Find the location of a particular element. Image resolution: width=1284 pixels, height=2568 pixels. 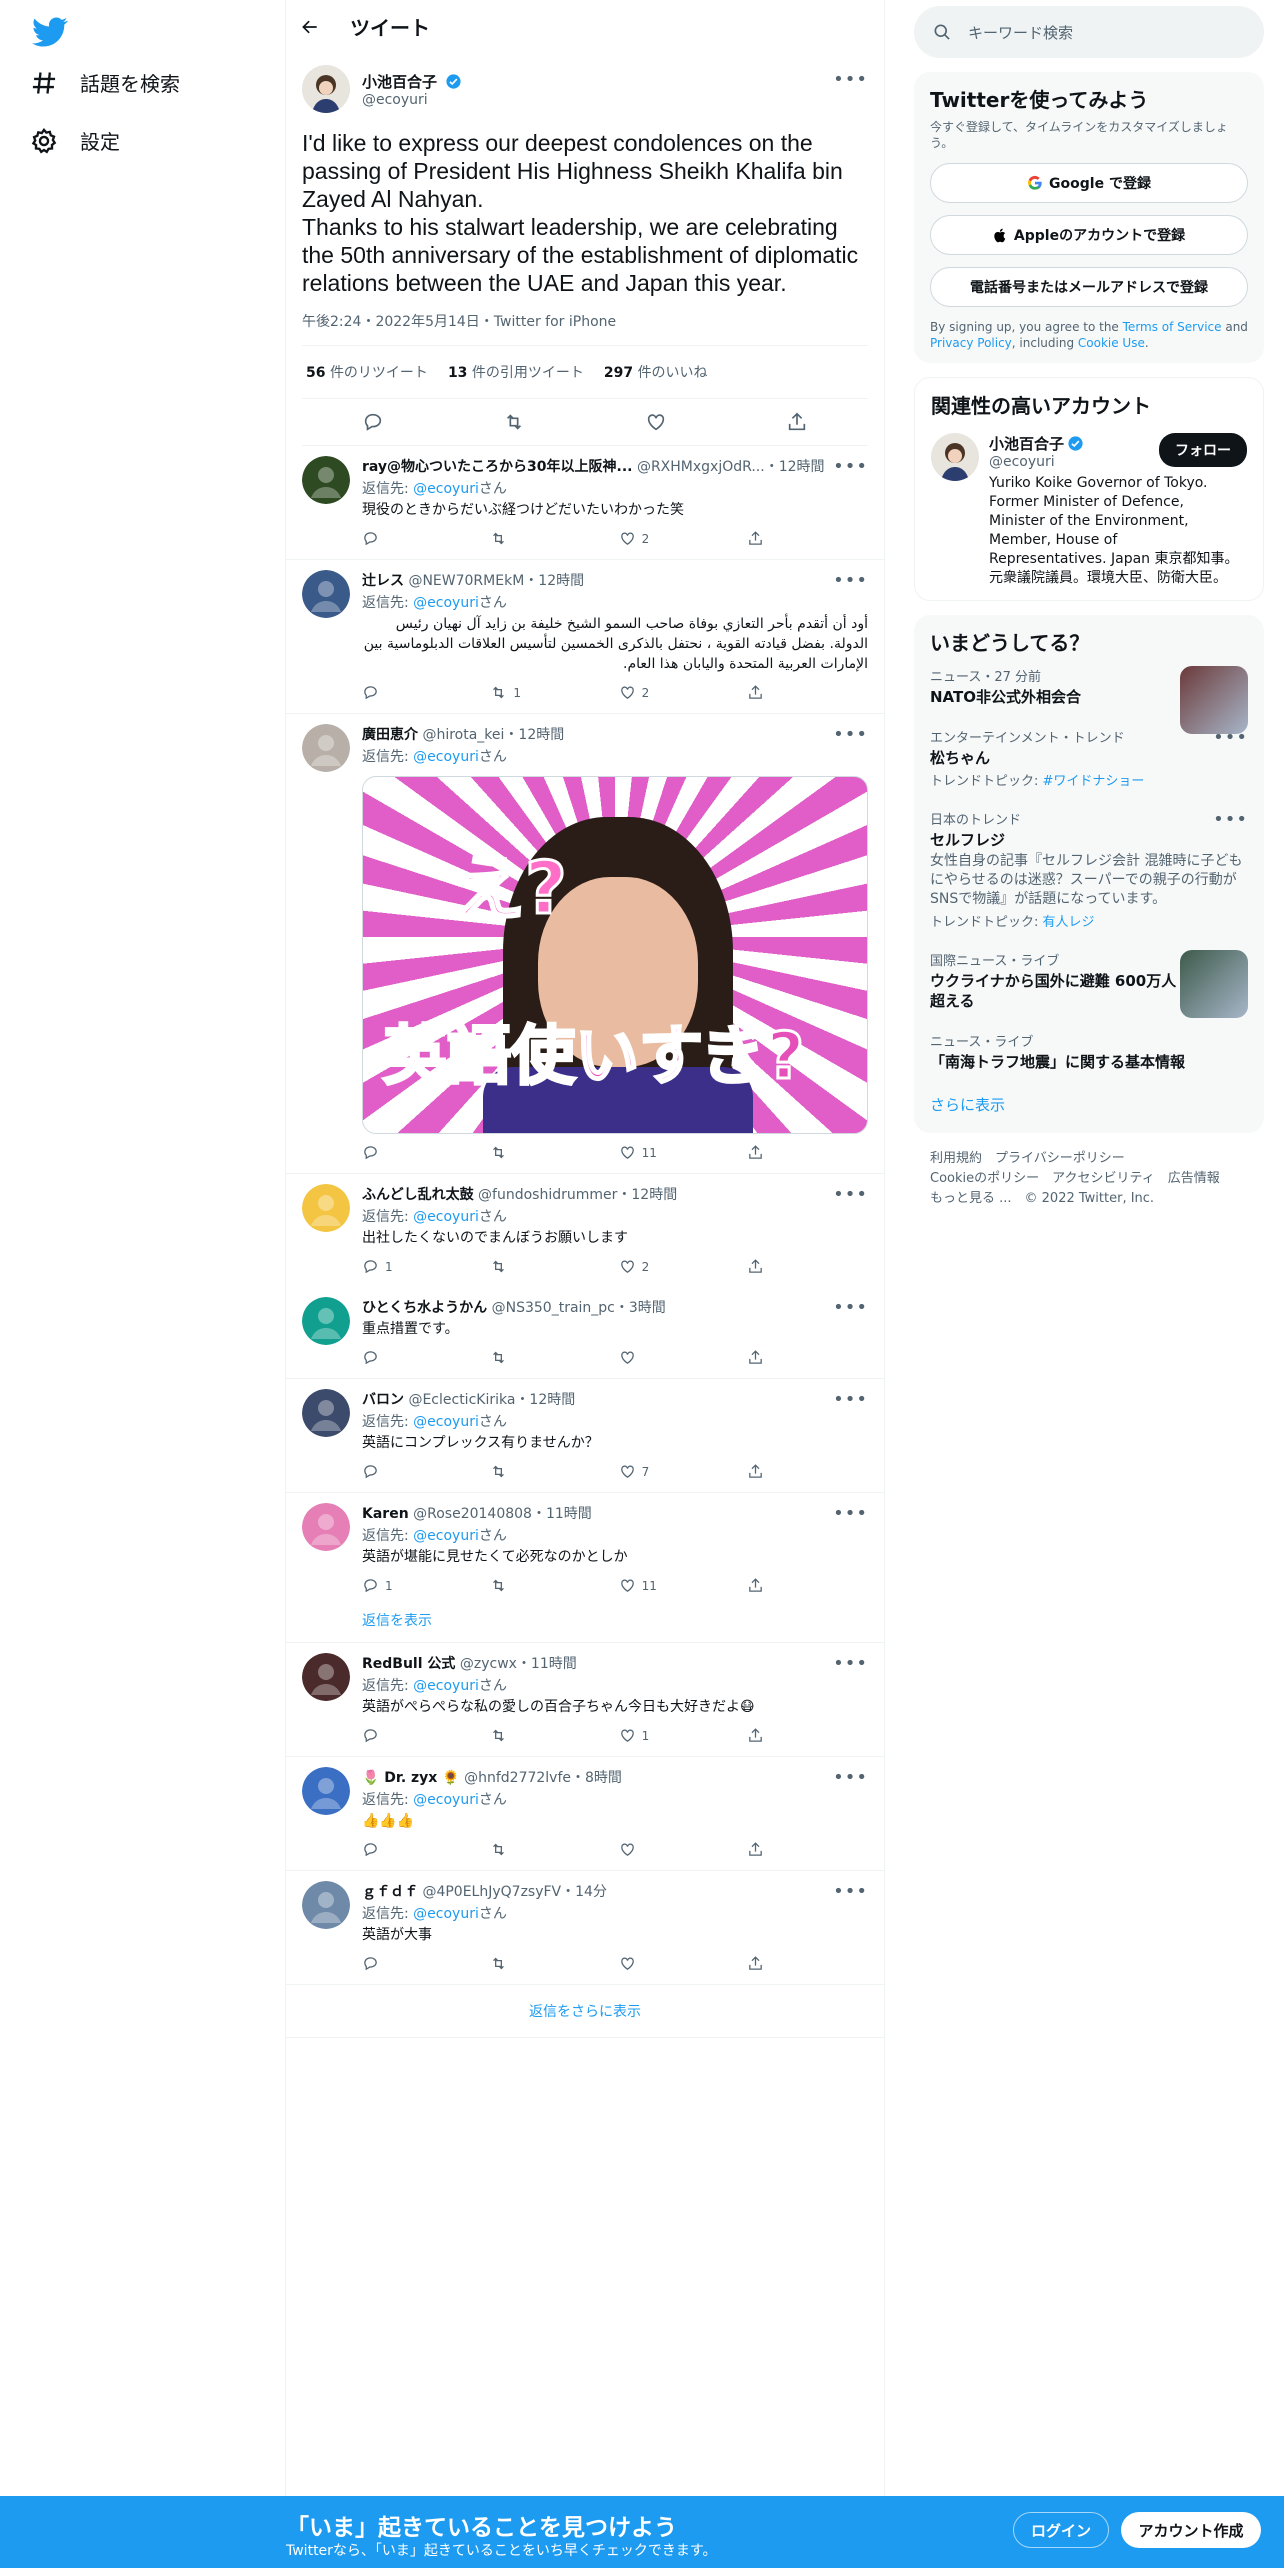

trend-item: 国際ニュース・ライブ ウクライナから国外に避難 600万人超える is located at coordinates (1089, 980).